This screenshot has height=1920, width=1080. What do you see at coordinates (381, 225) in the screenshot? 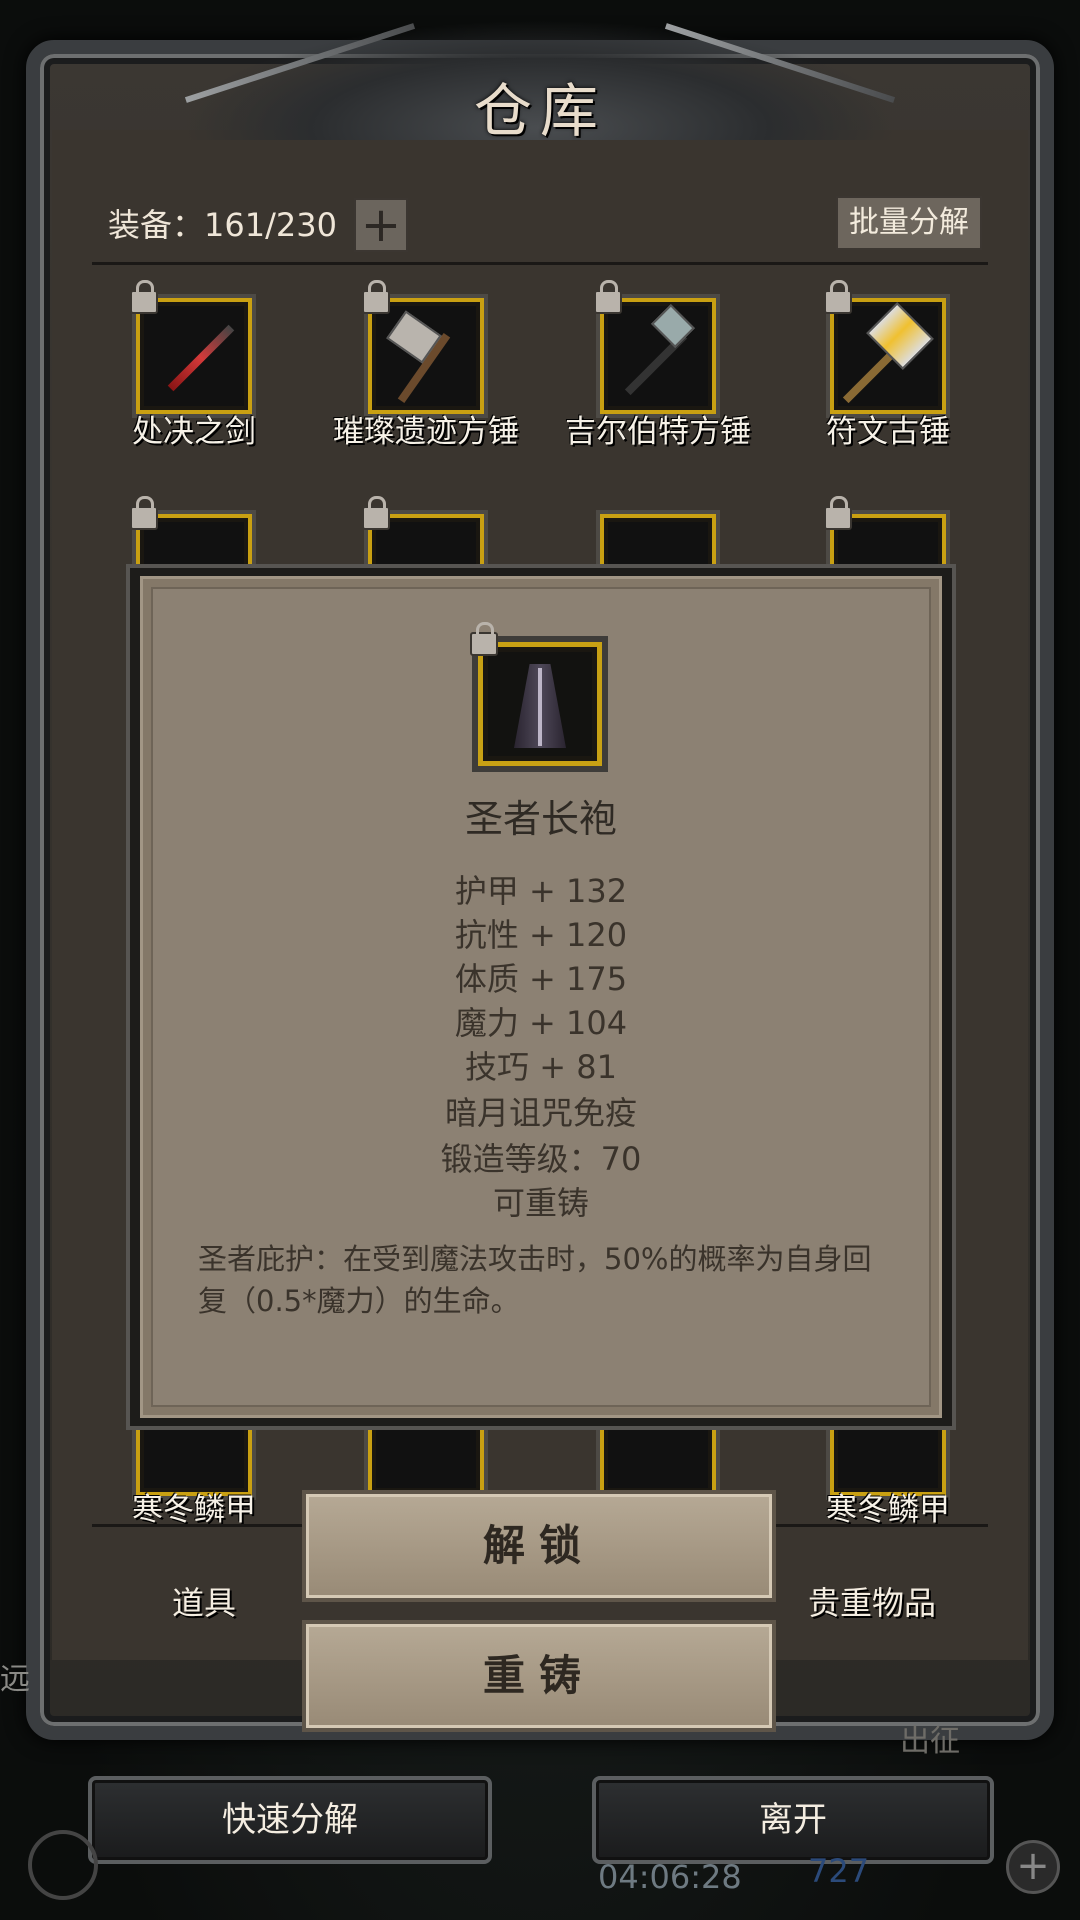
I see `expand-capacity-button: +` at bounding box center [381, 225].